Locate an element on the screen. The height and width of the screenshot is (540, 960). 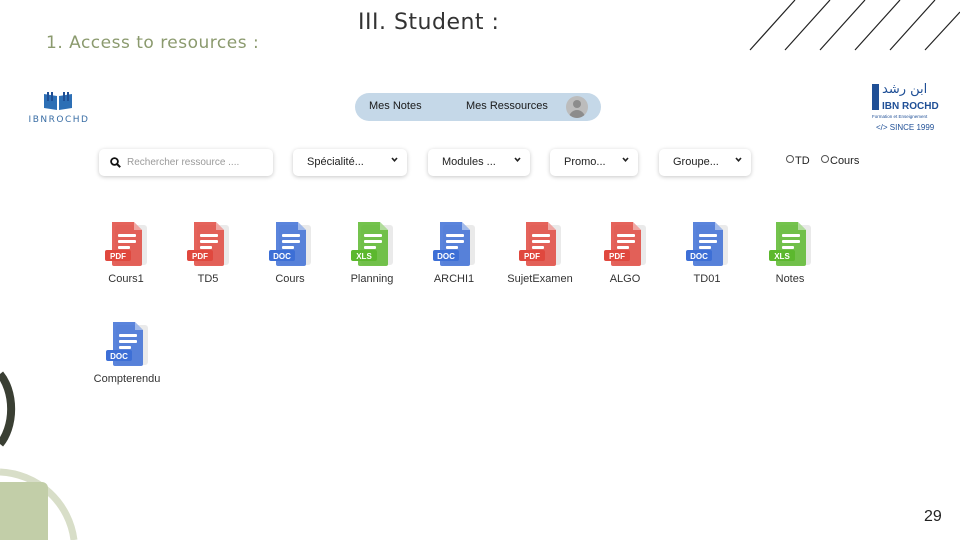
logo-name: IBN ROCHD is located at coordinates (910, 106).